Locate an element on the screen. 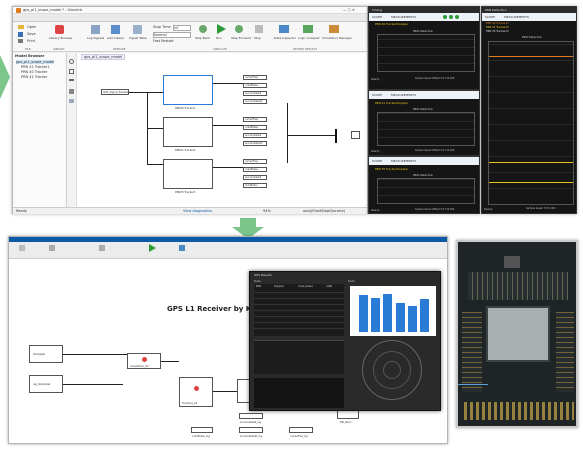 The height and width of the screenshot is (462, 583). output-block: lockStatus is located at coordinates (255, 185).